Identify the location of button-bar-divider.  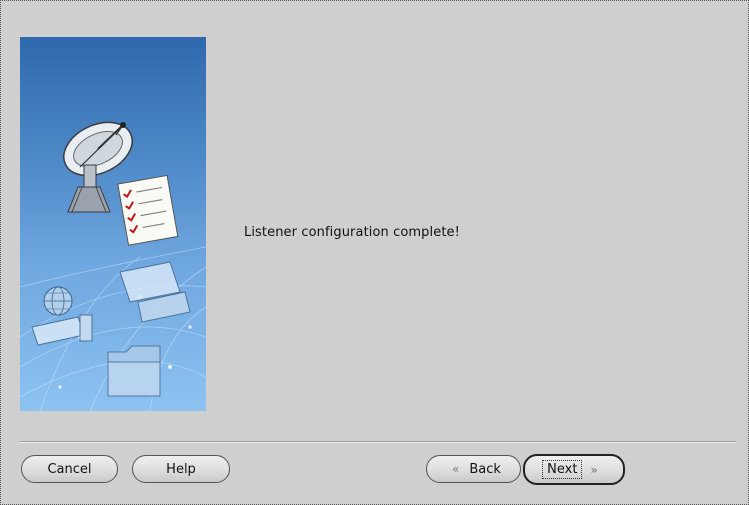
(378, 442).